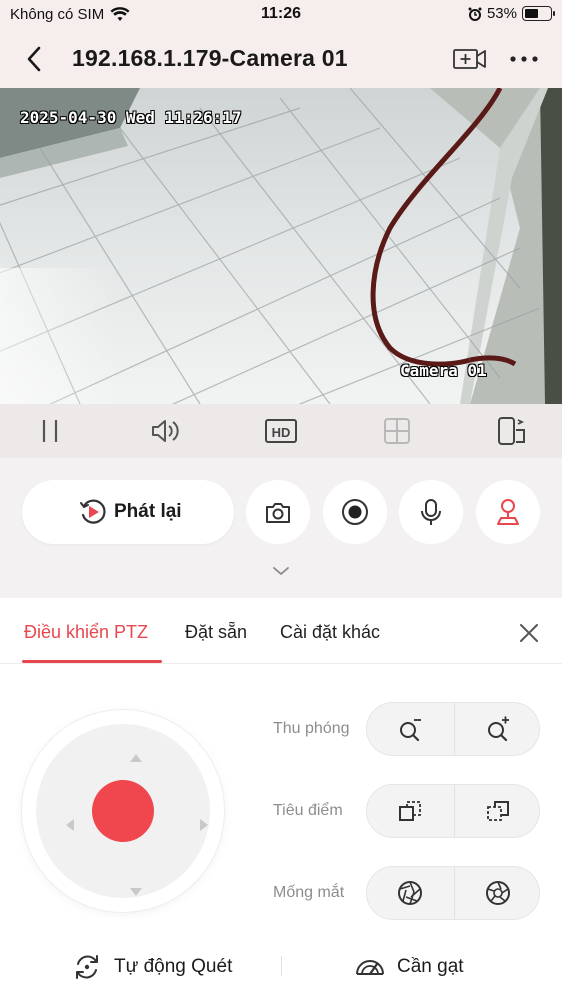  What do you see at coordinates (136, 758) in the screenshot?
I see `arrow-up-icon` at bounding box center [136, 758].